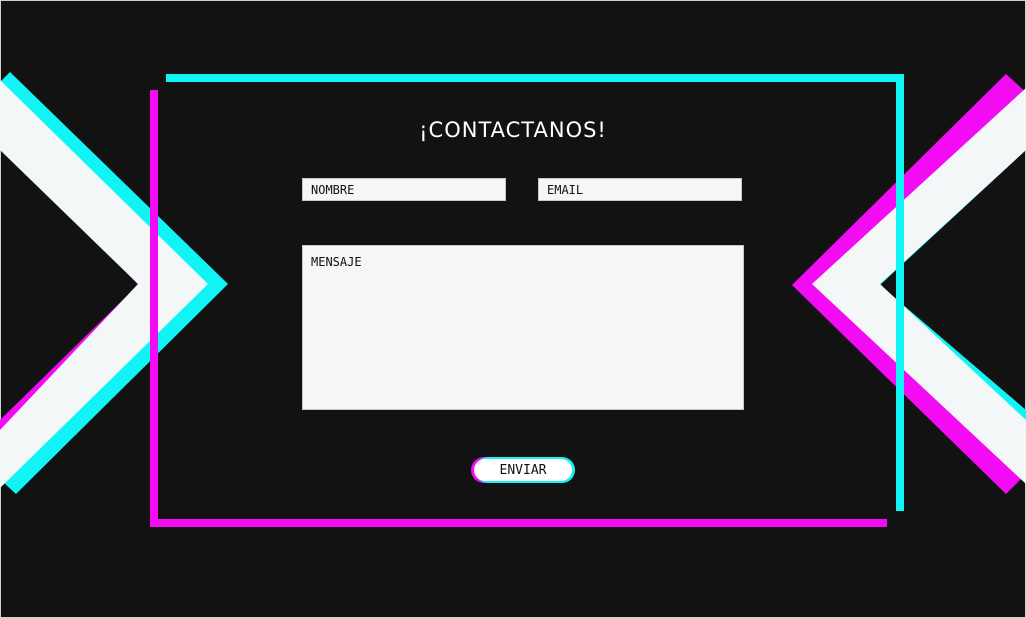  What do you see at coordinates (535, 78) in the screenshot?
I see `frame-top-line` at bounding box center [535, 78].